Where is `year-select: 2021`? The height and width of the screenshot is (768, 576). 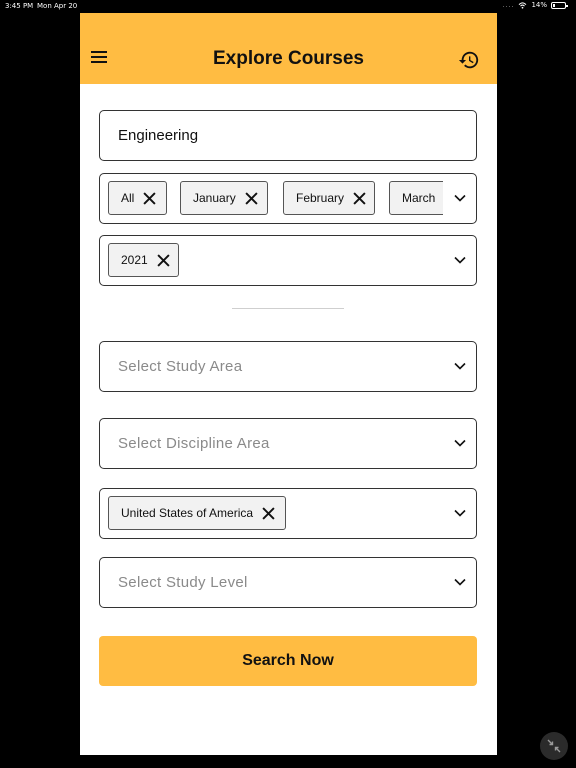 year-select: 2021 is located at coordinates (288, 260).